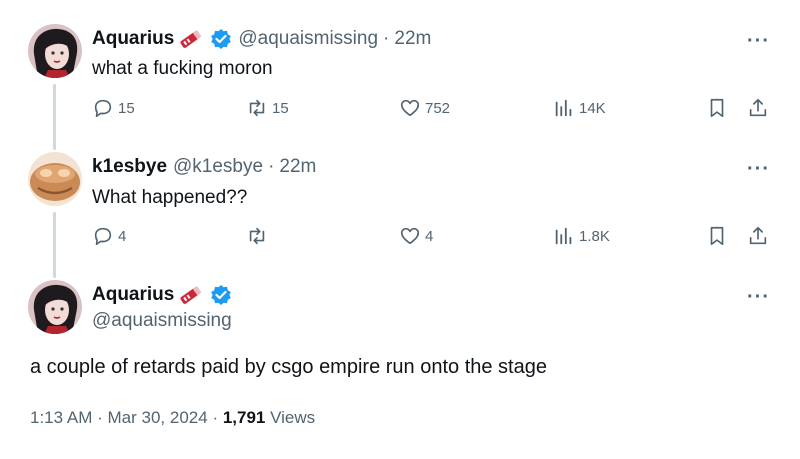 The width and height of the screenshot is (800, 459). I want to click on reply-count: 4, so click(122, 236).